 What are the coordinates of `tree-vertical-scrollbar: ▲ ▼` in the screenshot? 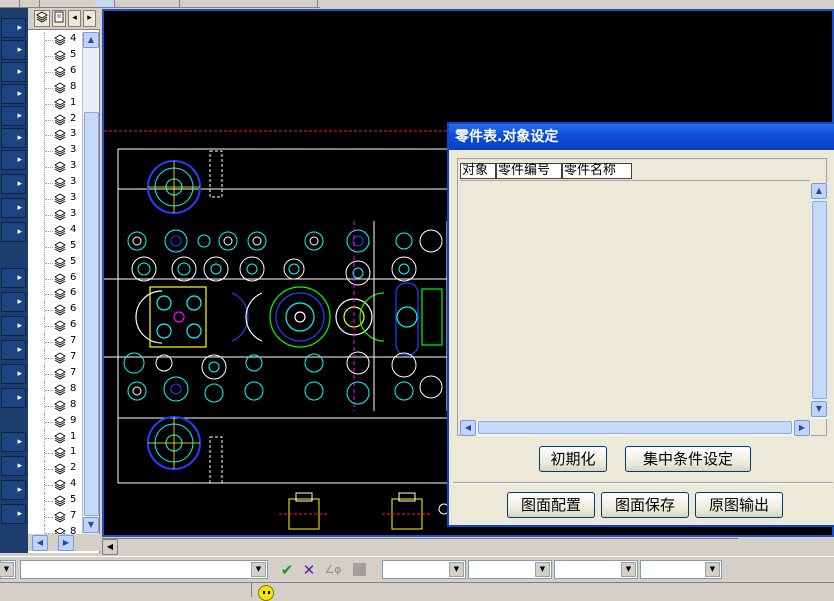 It's located at (90, 283).